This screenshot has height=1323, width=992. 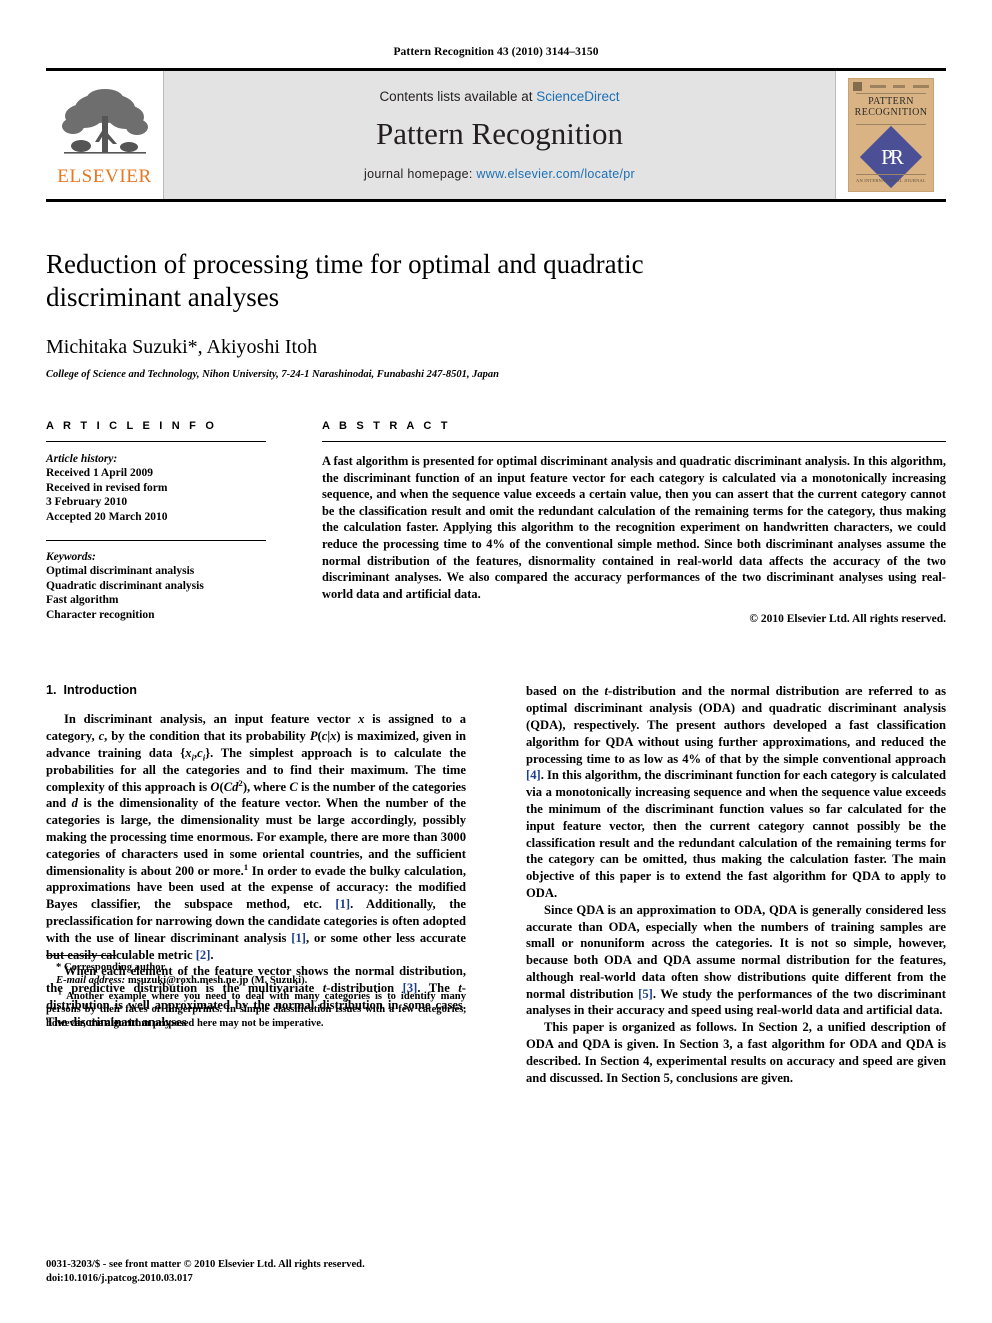 I want to click on sciencedirect-link: ScienceDirect, so click(x=577, y=96).